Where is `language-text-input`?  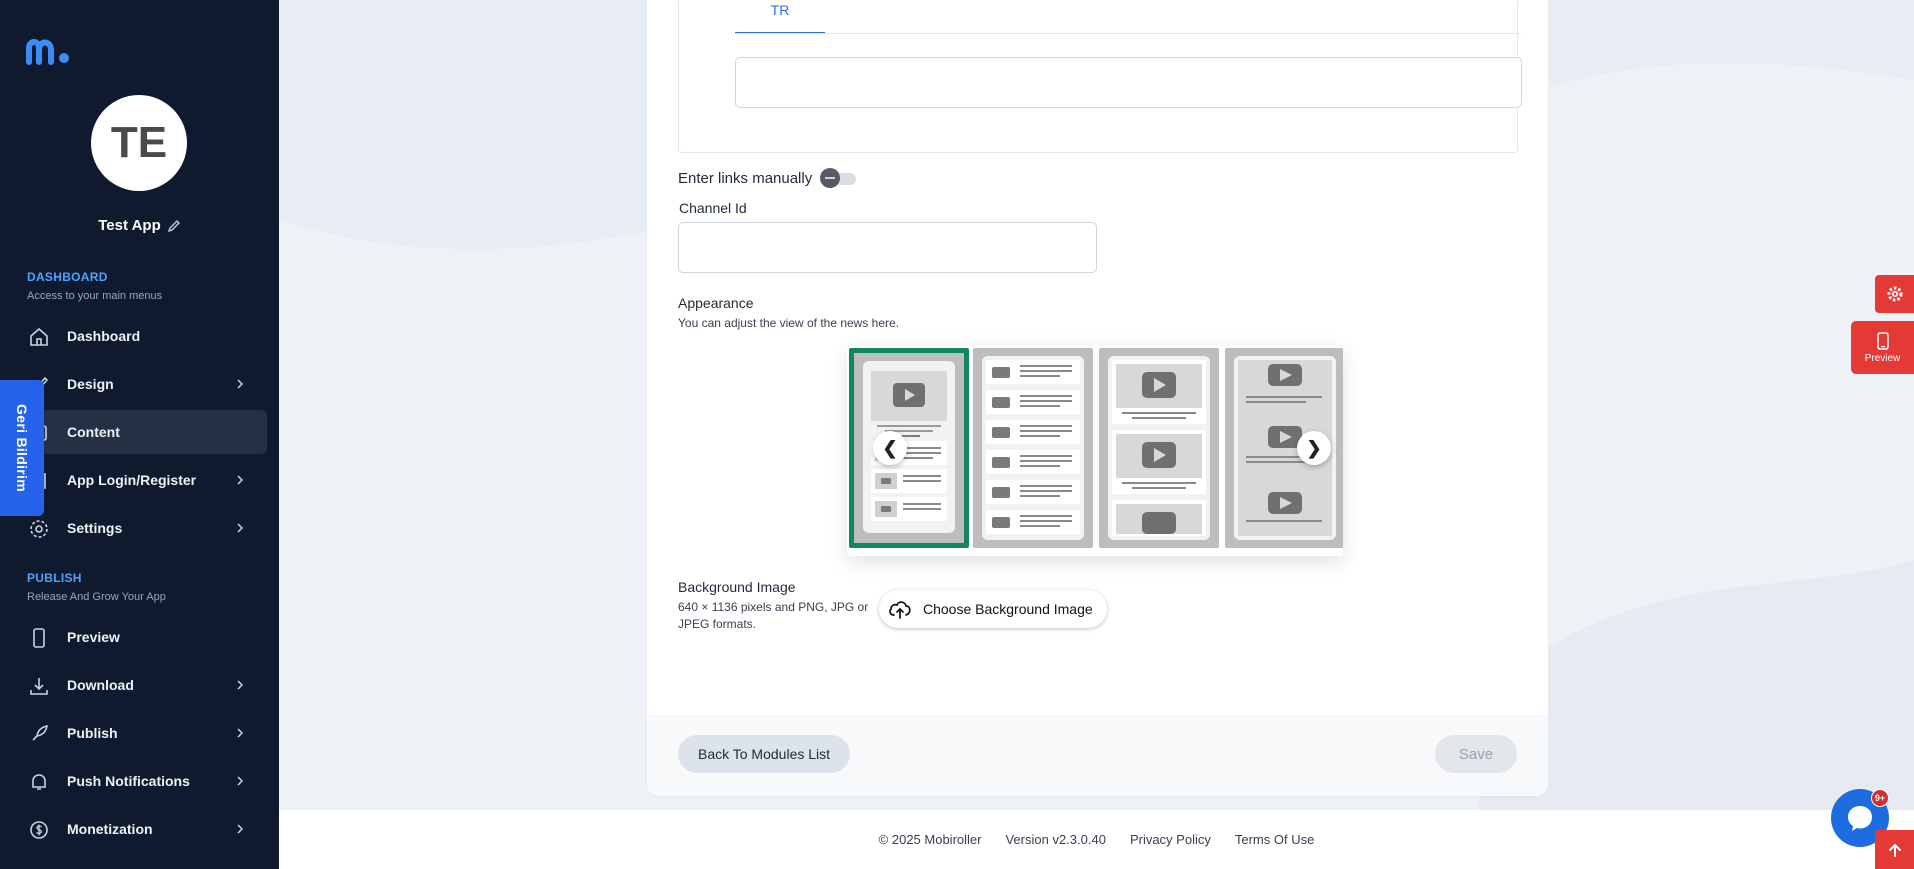 language-text-input is located at coordinates (1128, 82).